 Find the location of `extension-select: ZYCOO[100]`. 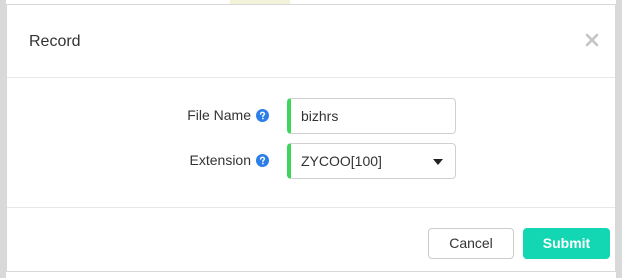

extension-select: ZYCOO[100] is located at coordinates (371, 161).